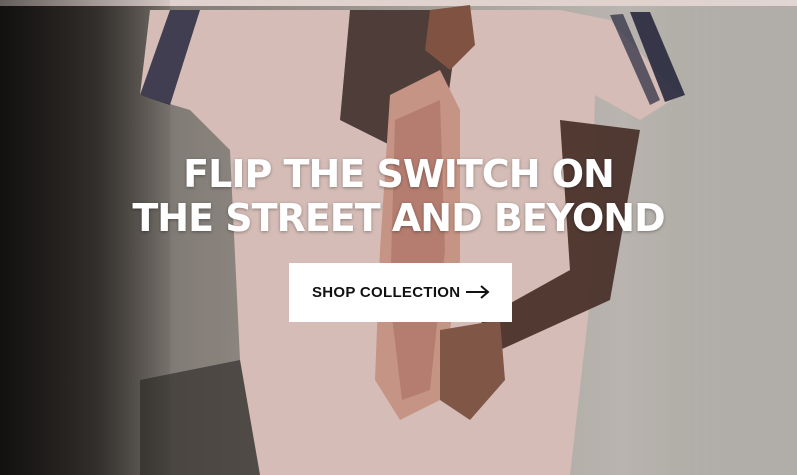 This screenshot has height=475, width=797. What do you see at coordinates (399, 174) in the screenshot?
I see `headline-line-1: FLIP THE SWITCH ON` at bounding box center [399, 174].